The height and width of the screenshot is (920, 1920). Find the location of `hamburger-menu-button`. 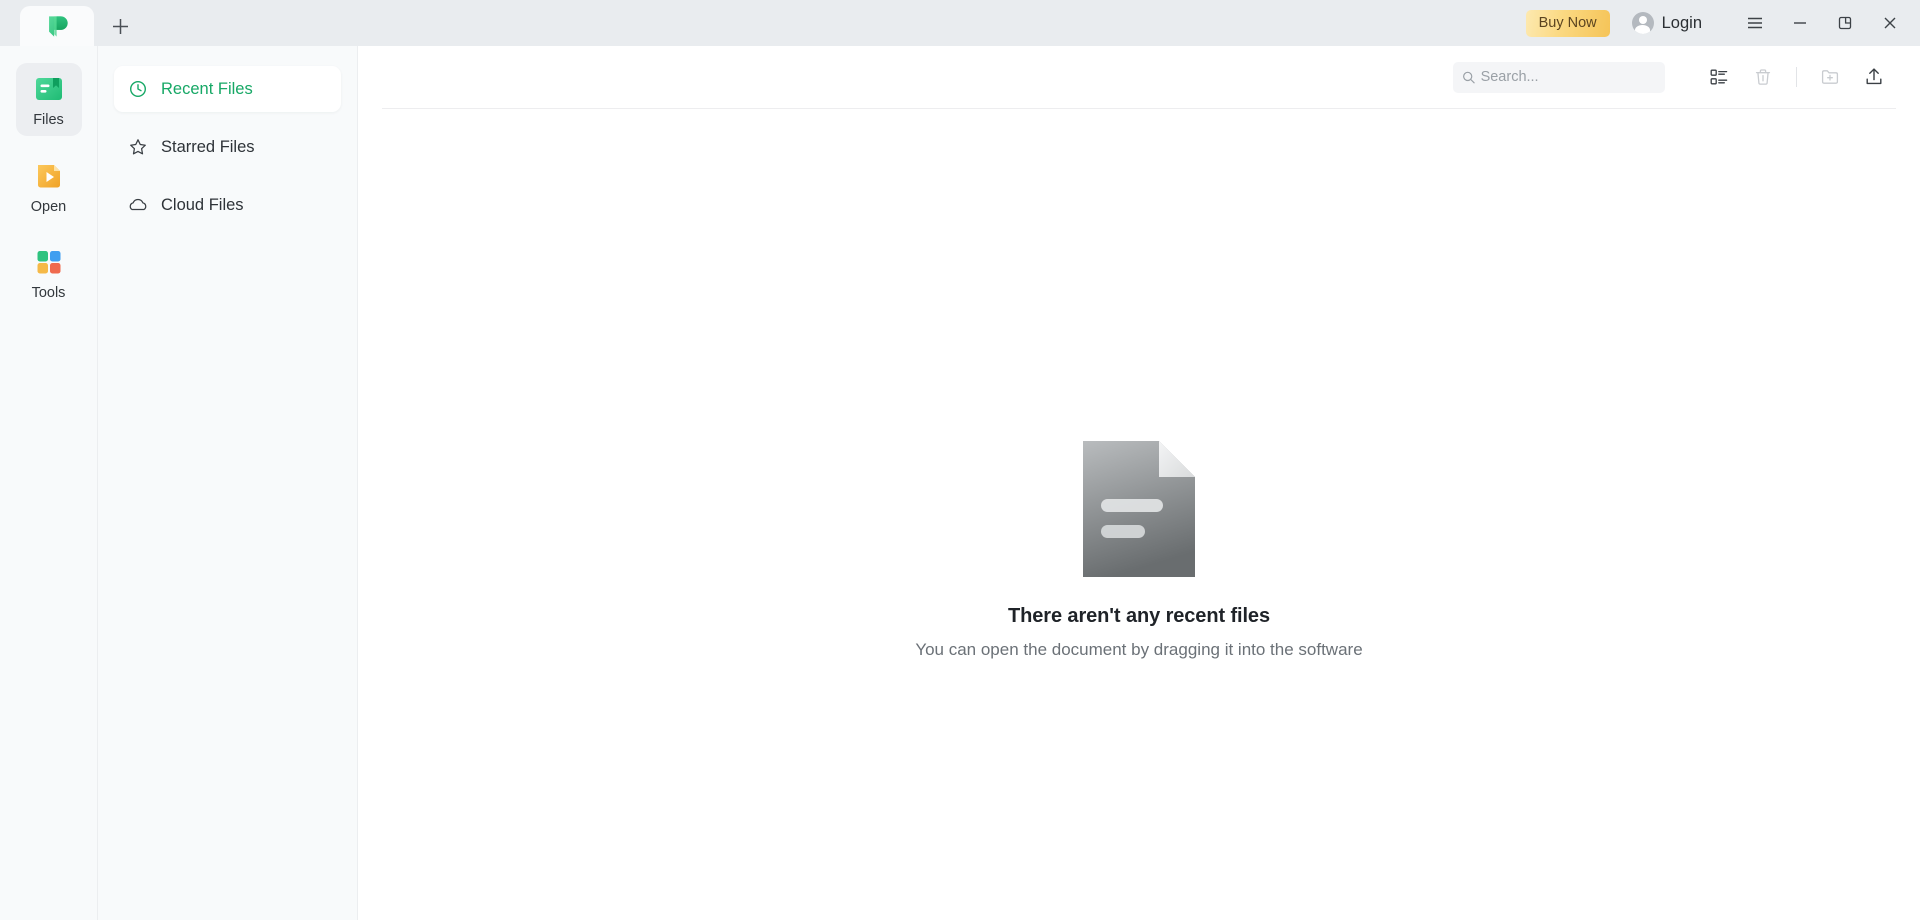

hamburger-menu-button is located at coordinates (1754, 23).